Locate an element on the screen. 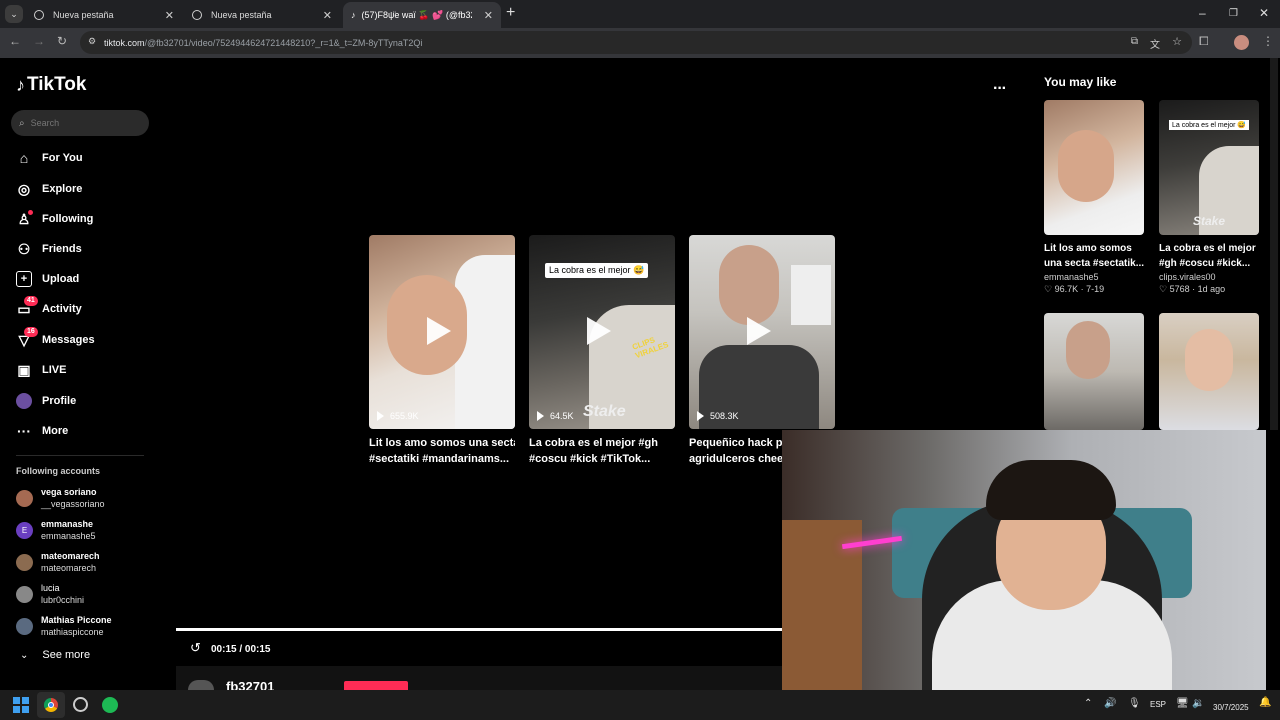  search-input is located at coordinates (80, 123).